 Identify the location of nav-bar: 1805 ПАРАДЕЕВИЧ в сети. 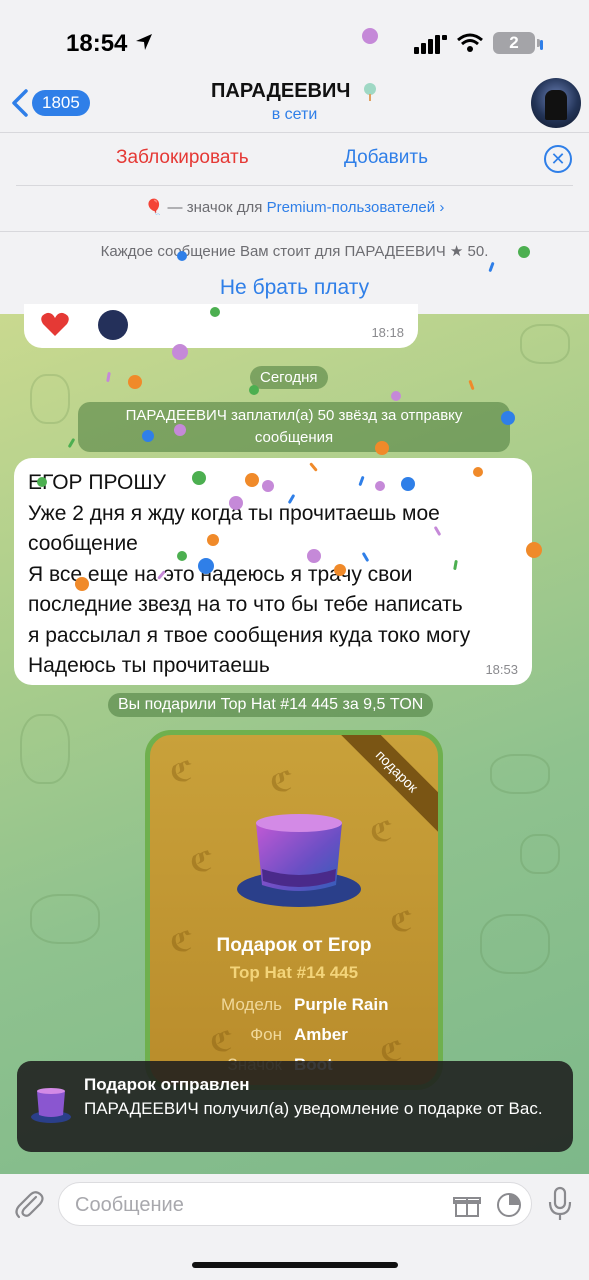
(294, 103).